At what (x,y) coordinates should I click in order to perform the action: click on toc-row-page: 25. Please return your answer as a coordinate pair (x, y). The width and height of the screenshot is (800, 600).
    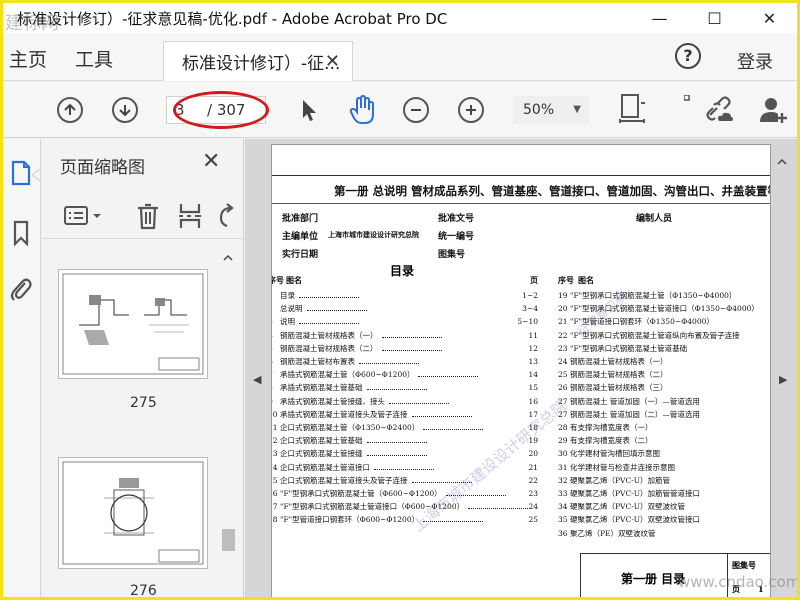
    Looking at the image, I should click on (533, 520).